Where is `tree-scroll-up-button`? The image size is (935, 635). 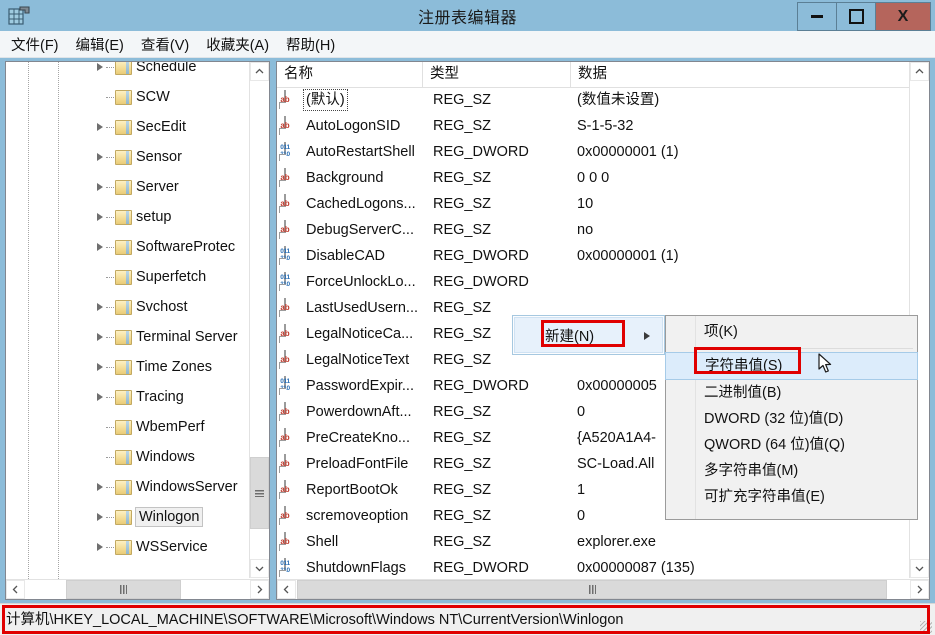
tree-scroll-up-button is located at coordinates (259, 71).